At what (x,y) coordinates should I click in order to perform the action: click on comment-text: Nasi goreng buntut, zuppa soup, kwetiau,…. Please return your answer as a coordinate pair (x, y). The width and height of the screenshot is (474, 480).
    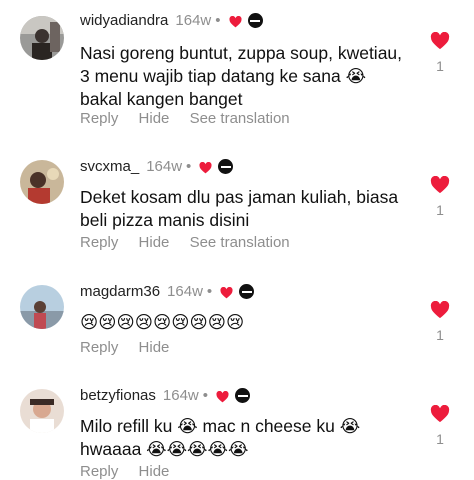
    Looking at the image, I should click on (241, 76).